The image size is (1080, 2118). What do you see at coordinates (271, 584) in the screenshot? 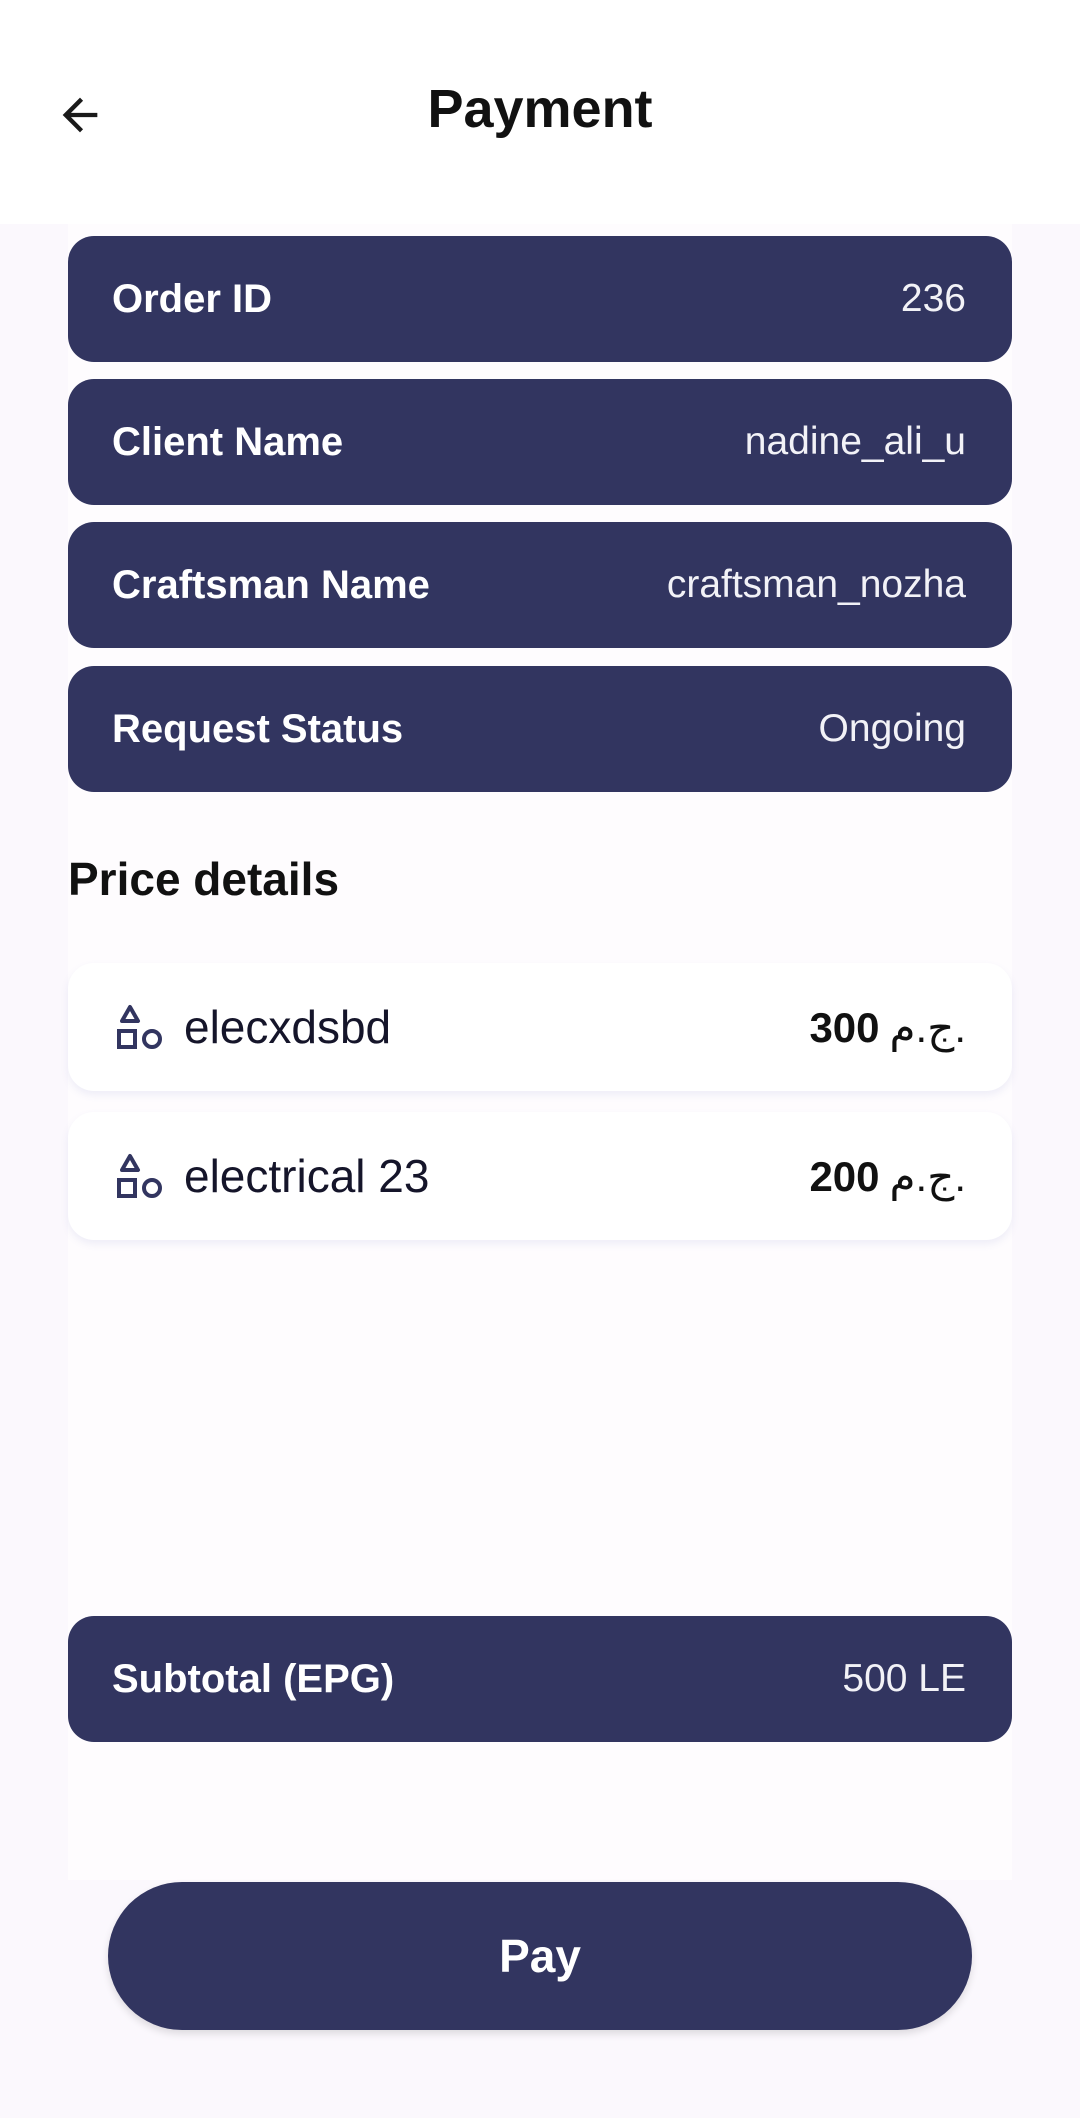
I see `craftsman-name-label: Craftsman Name` at bounding box center [271, 584].